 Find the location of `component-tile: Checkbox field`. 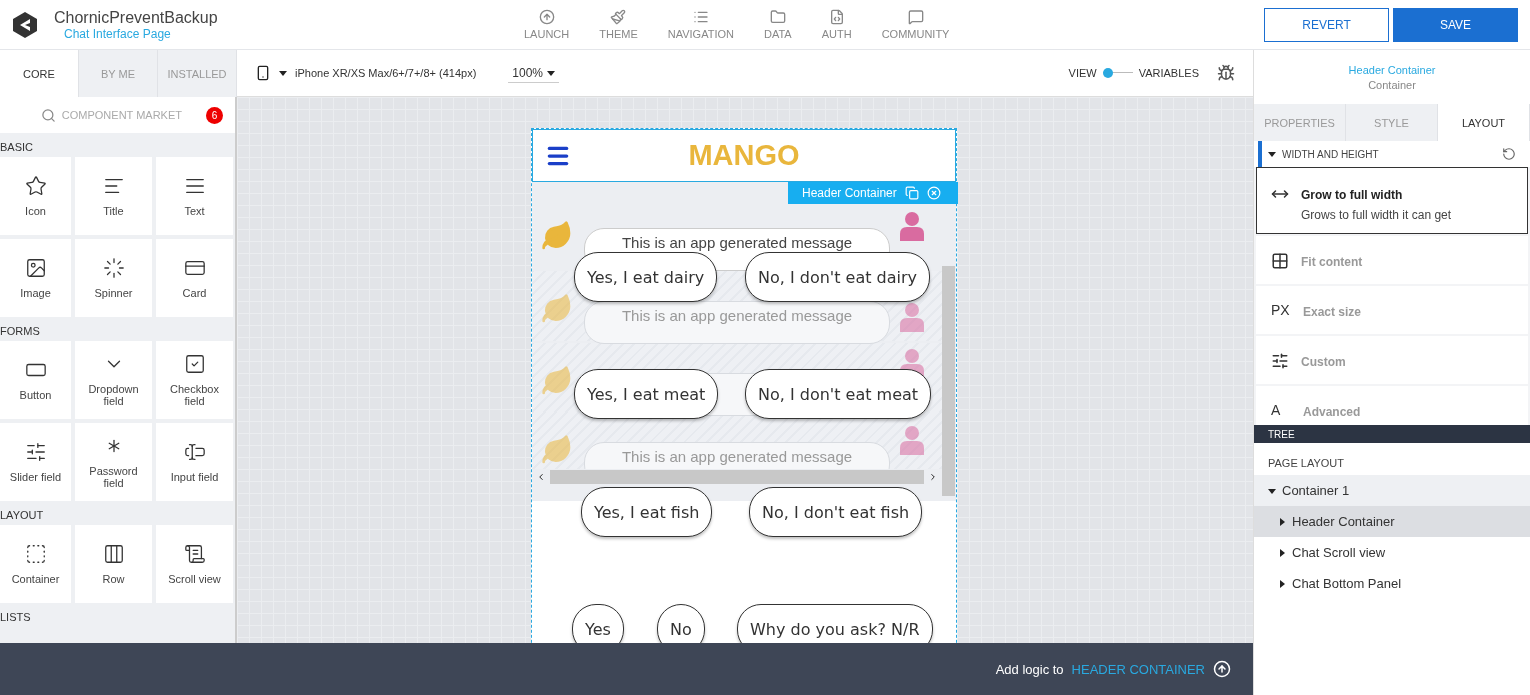

component-tile: Checkbox field is located at coordinates (194, 380).